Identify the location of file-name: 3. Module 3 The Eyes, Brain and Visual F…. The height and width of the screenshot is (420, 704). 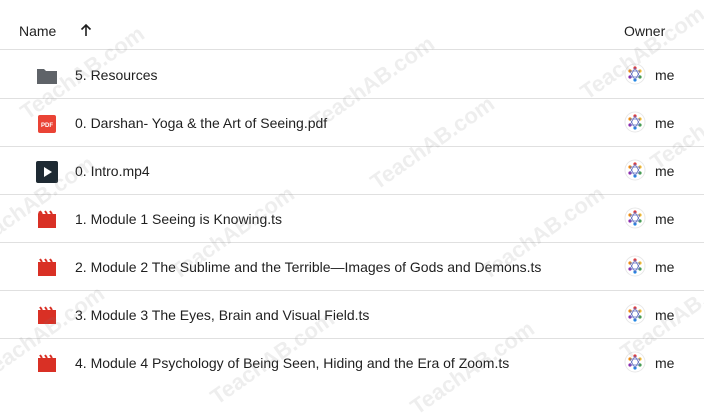
(222, 315).